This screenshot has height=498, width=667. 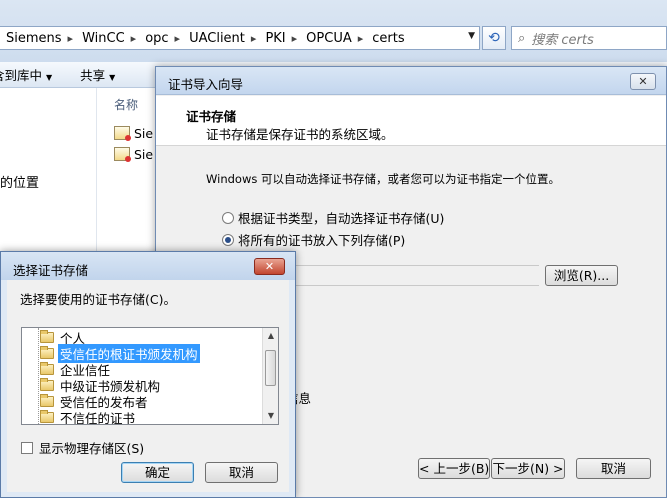 What do you see at coordinates (126, 104) in the screenshot?
I see `column-header-name: 名称` at bounding box center [126, 104].